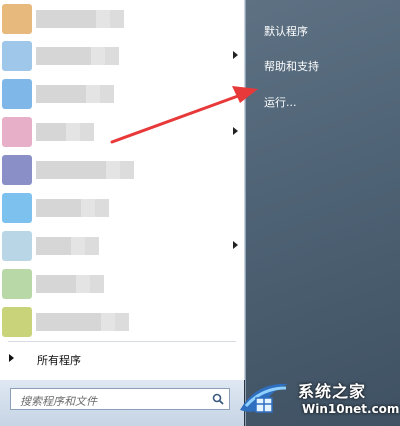 This screenshot has height=426, width=400. I want to click on watermark-logo-icon, so click(264, 398).